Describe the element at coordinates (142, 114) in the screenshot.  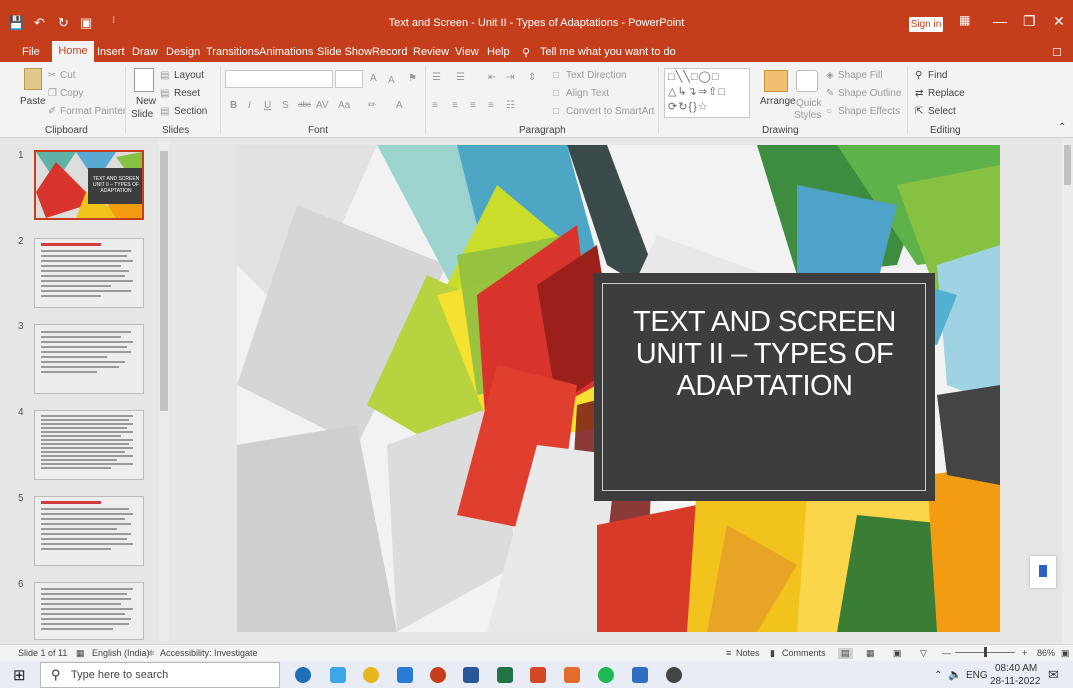
I see `new-slide-button-2: Slide` at that location.